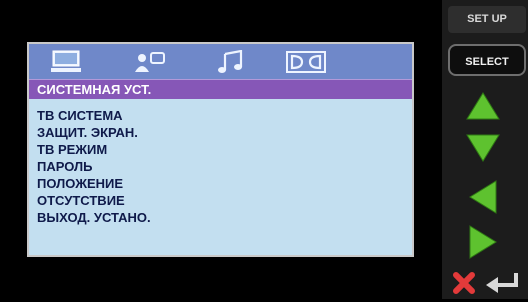  Describe the element at coordinates (224, 115) in the screenshot. I see `menu-item-tv-system: ТВ СИСТЕМА` at that location.